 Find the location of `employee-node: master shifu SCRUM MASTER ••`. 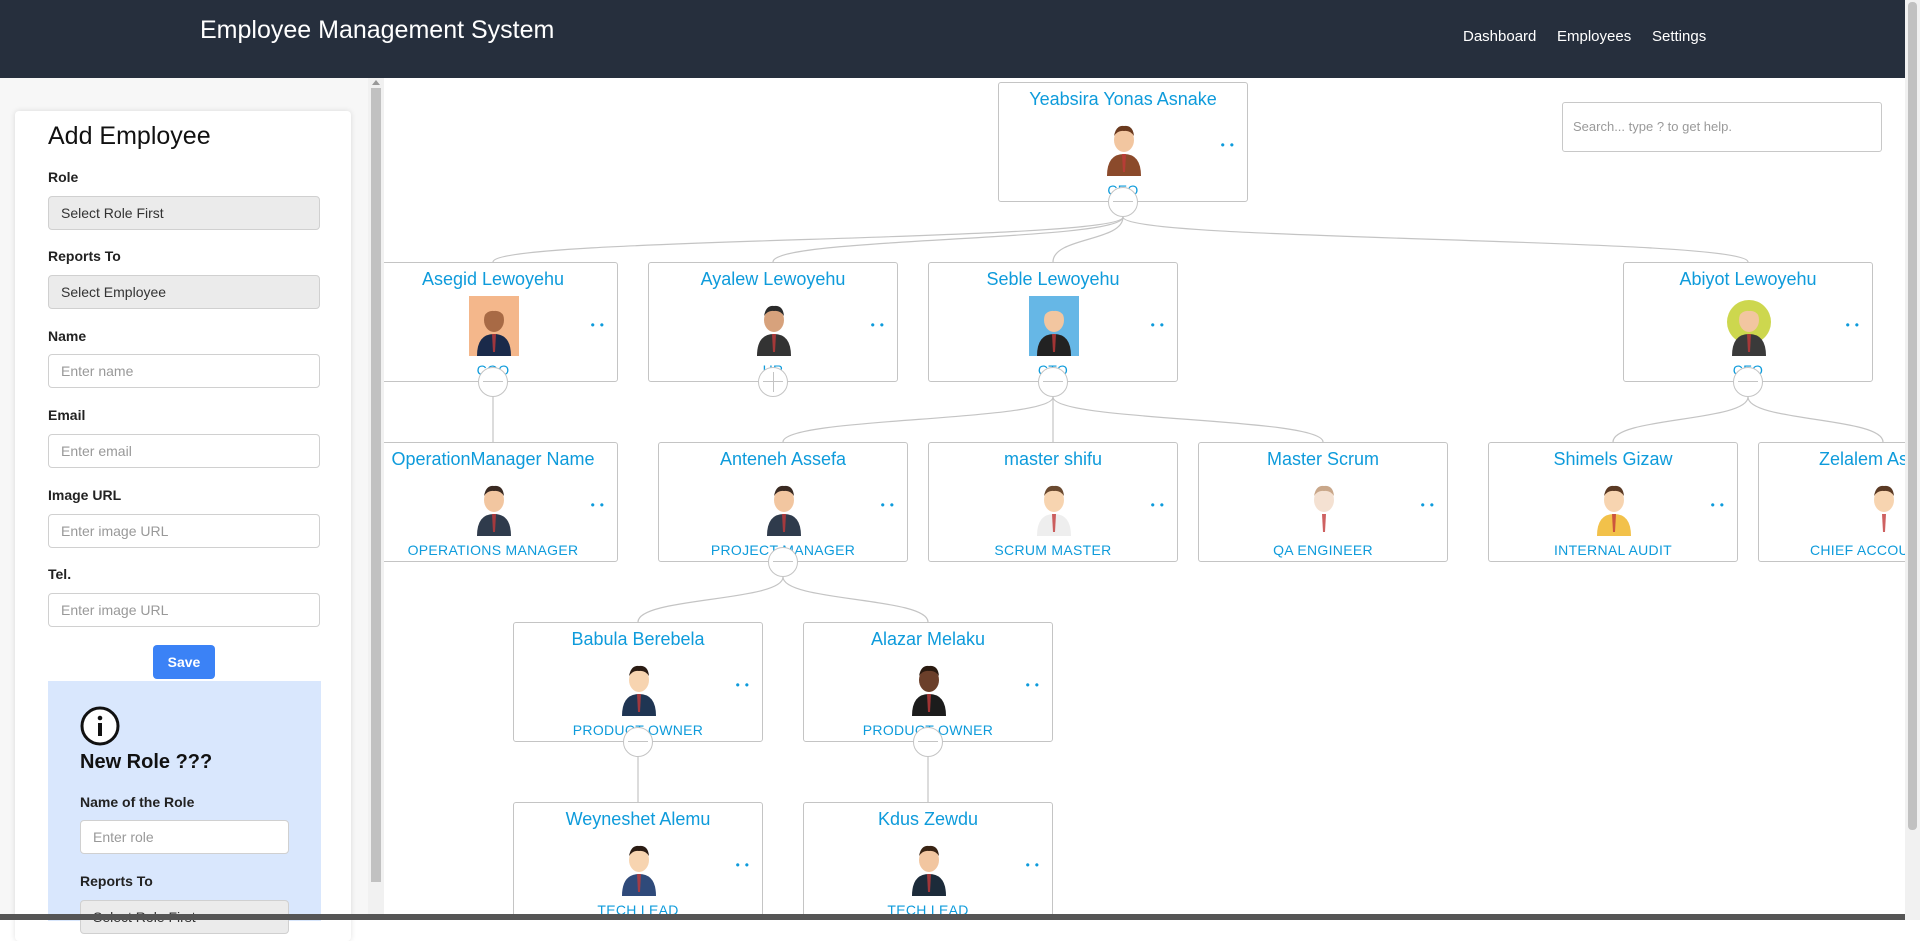

employee-node: master shifu SCRUM MASTER •• is located at coordinates (1053, 502).